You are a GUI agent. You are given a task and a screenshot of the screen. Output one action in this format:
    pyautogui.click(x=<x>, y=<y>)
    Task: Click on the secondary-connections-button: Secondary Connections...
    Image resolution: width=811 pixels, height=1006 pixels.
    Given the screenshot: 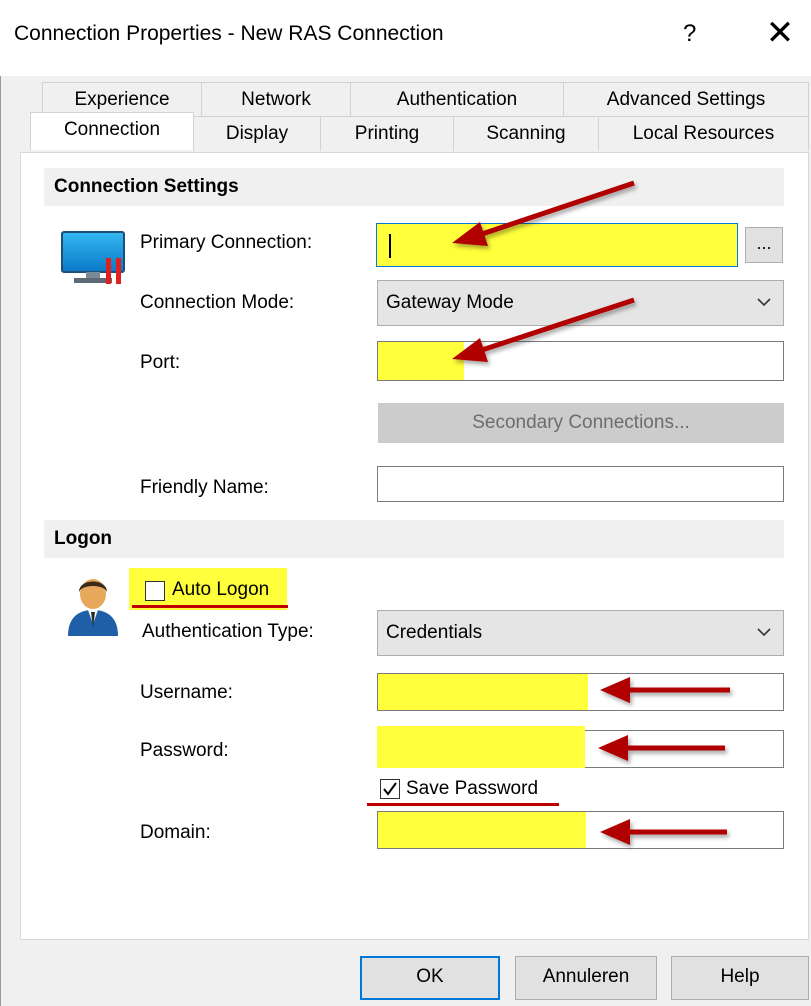 What is the action you would take?
    pyautogui.click(x=581, y=423)
    